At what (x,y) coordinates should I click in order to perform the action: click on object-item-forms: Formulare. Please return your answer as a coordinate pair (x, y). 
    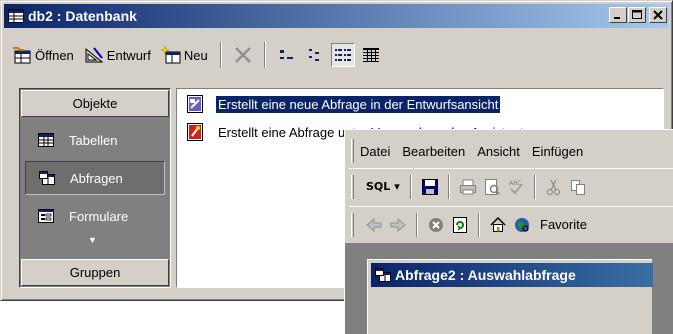
    Looking at the image, I should click on (95, 216).